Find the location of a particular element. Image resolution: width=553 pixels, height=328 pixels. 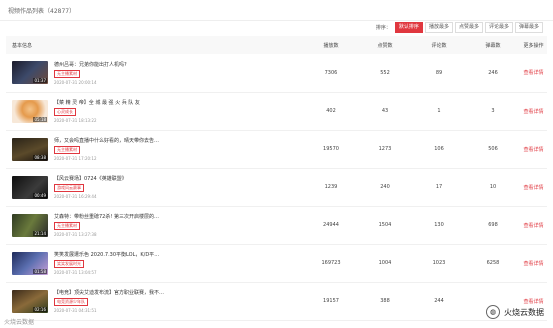

like-count: 1273 is located at coordinates (385, 149).